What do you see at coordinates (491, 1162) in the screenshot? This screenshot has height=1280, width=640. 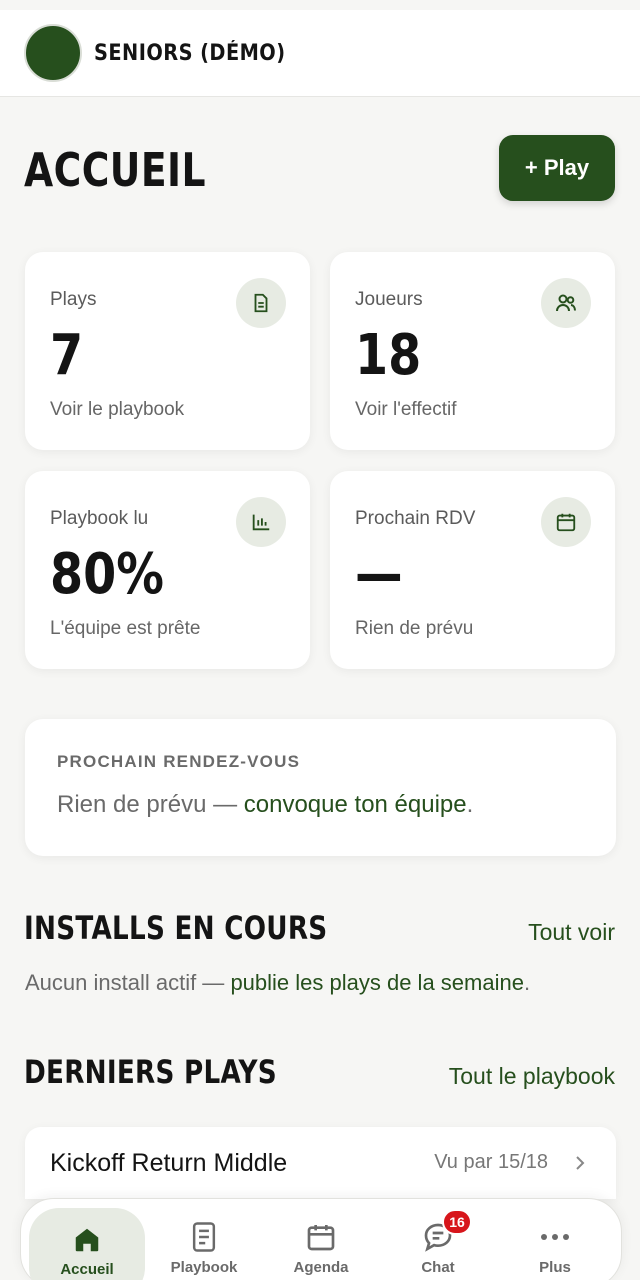 I see `play-seen-count: Vu par 15/18` at bounding box center [491, 1162].